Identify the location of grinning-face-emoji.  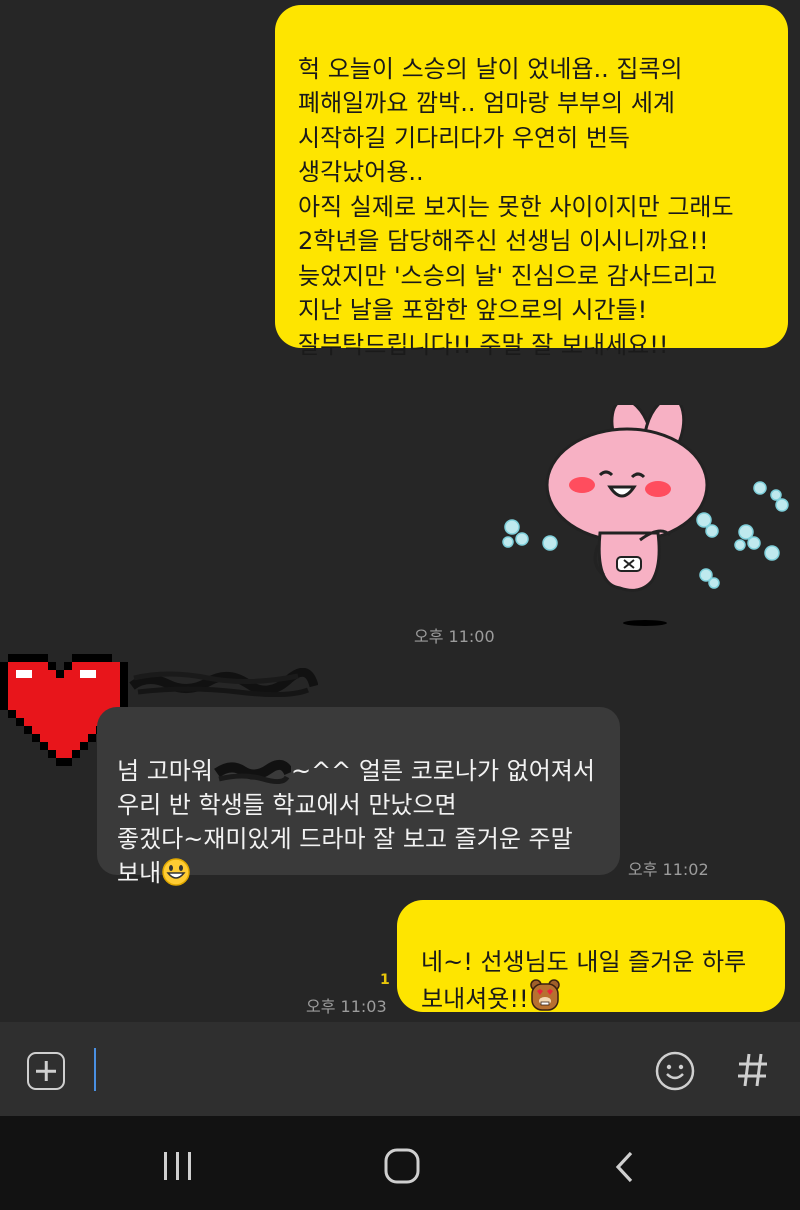
(176, 872).